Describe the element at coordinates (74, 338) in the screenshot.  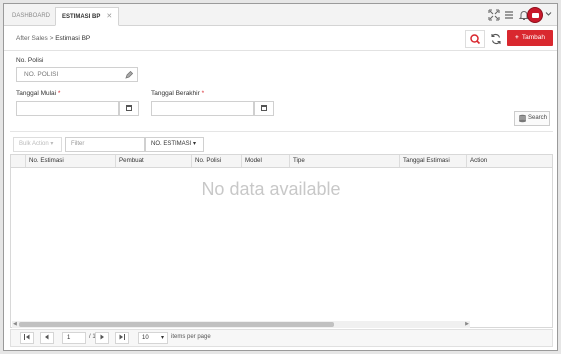
I see `page-number-input: 1` at that location.